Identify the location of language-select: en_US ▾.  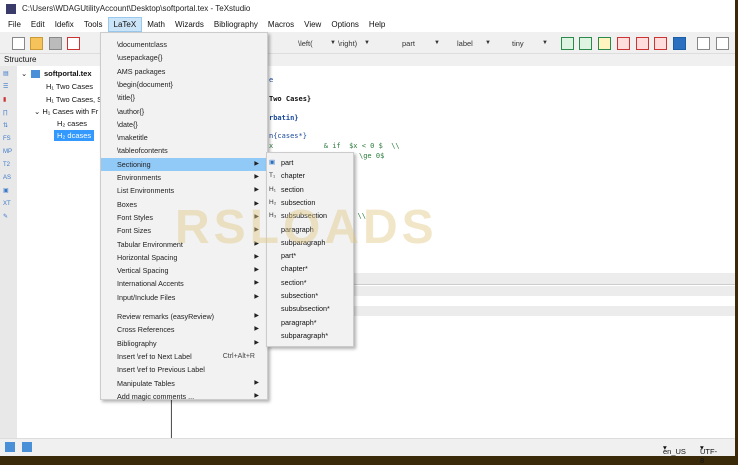
(674, 449).